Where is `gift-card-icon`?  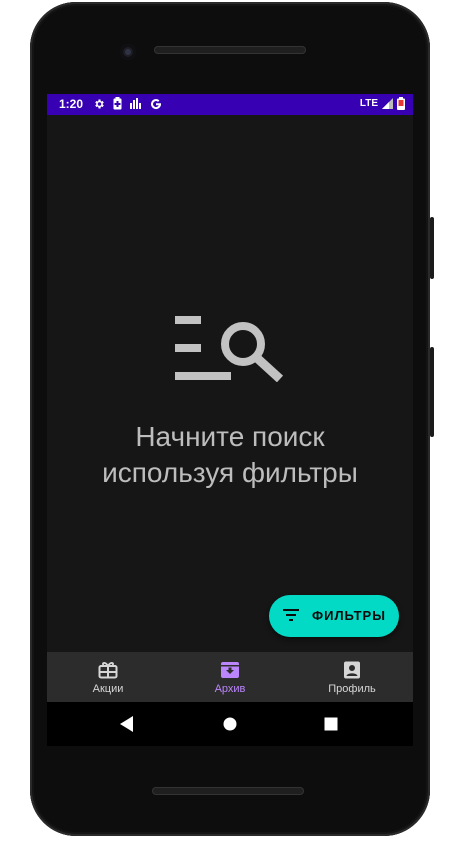 gift-card-icon is located at coordinates (108, 670).